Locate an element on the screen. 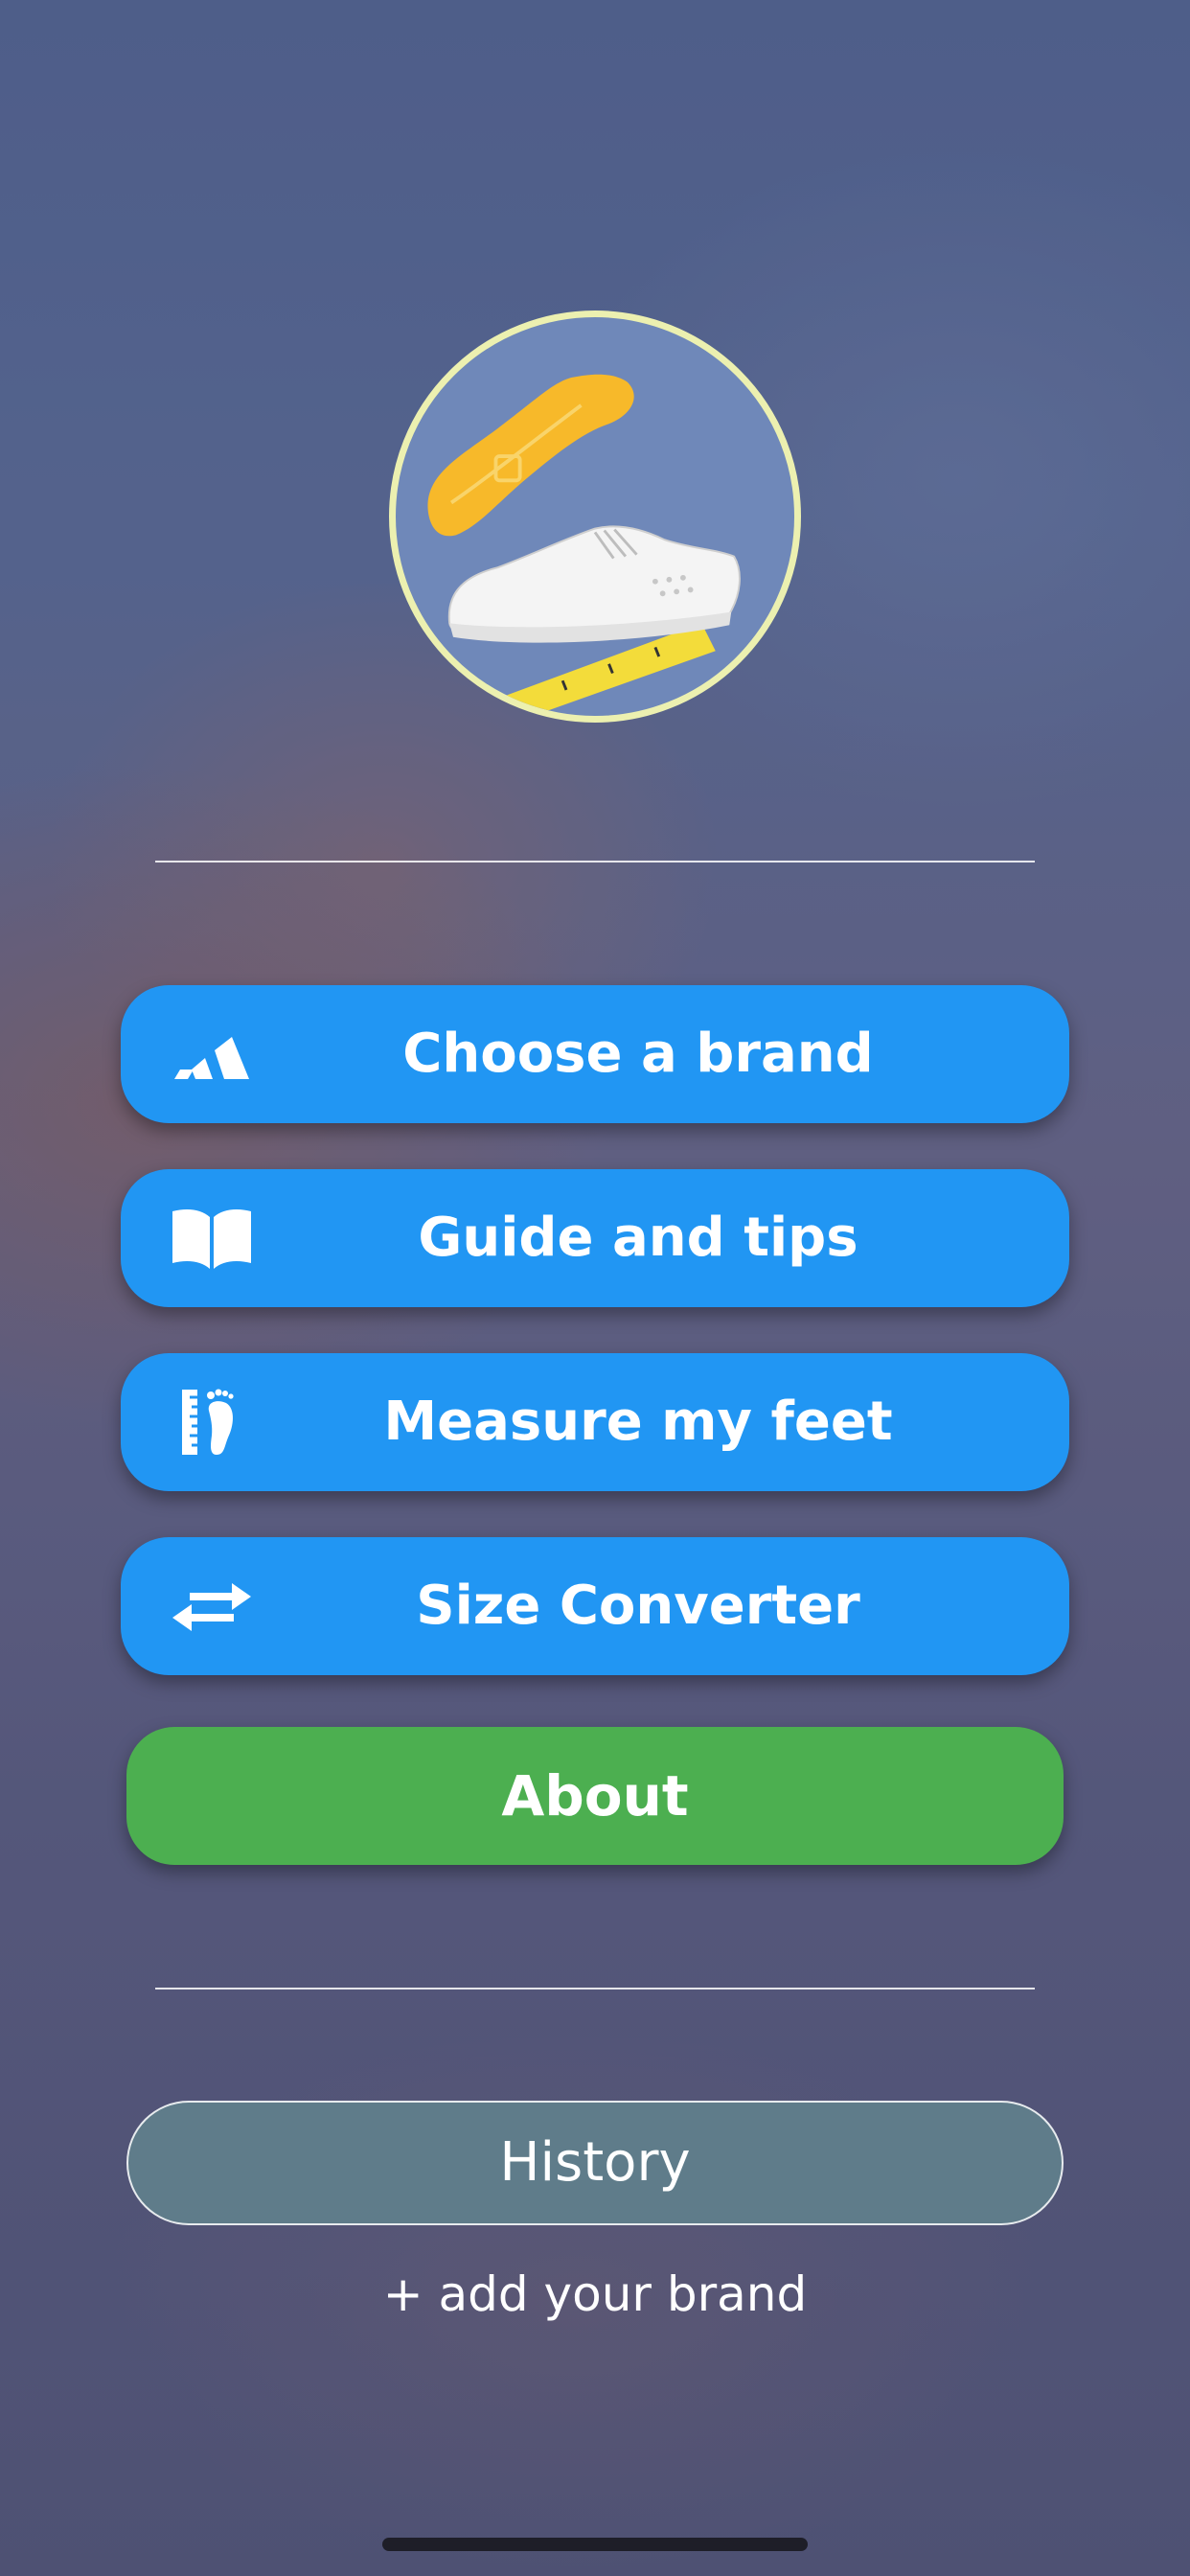 This screenshot has height=2576, width=1190. home-indicator is located at coordinates (595, 2544).